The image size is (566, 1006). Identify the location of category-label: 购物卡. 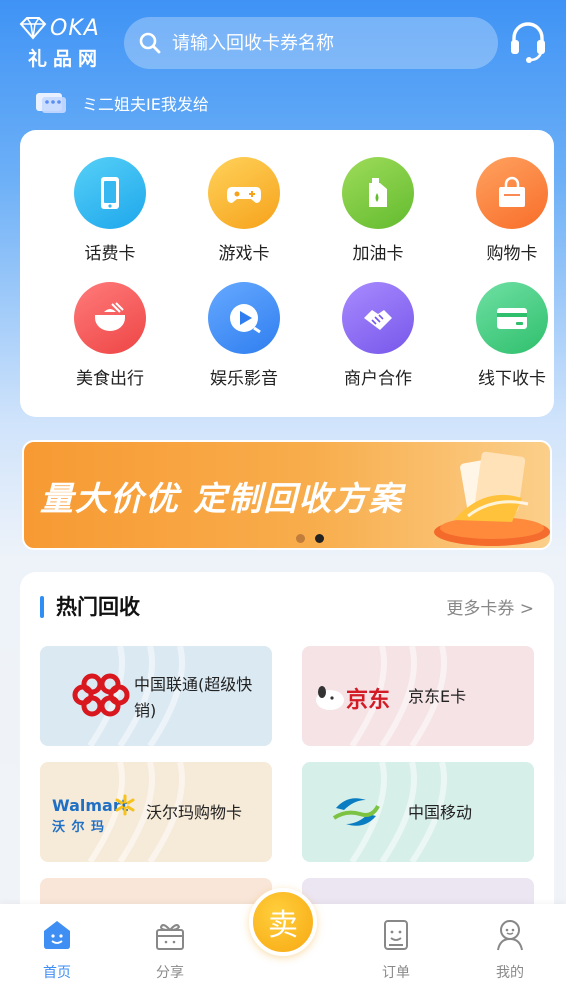
(512, 254).